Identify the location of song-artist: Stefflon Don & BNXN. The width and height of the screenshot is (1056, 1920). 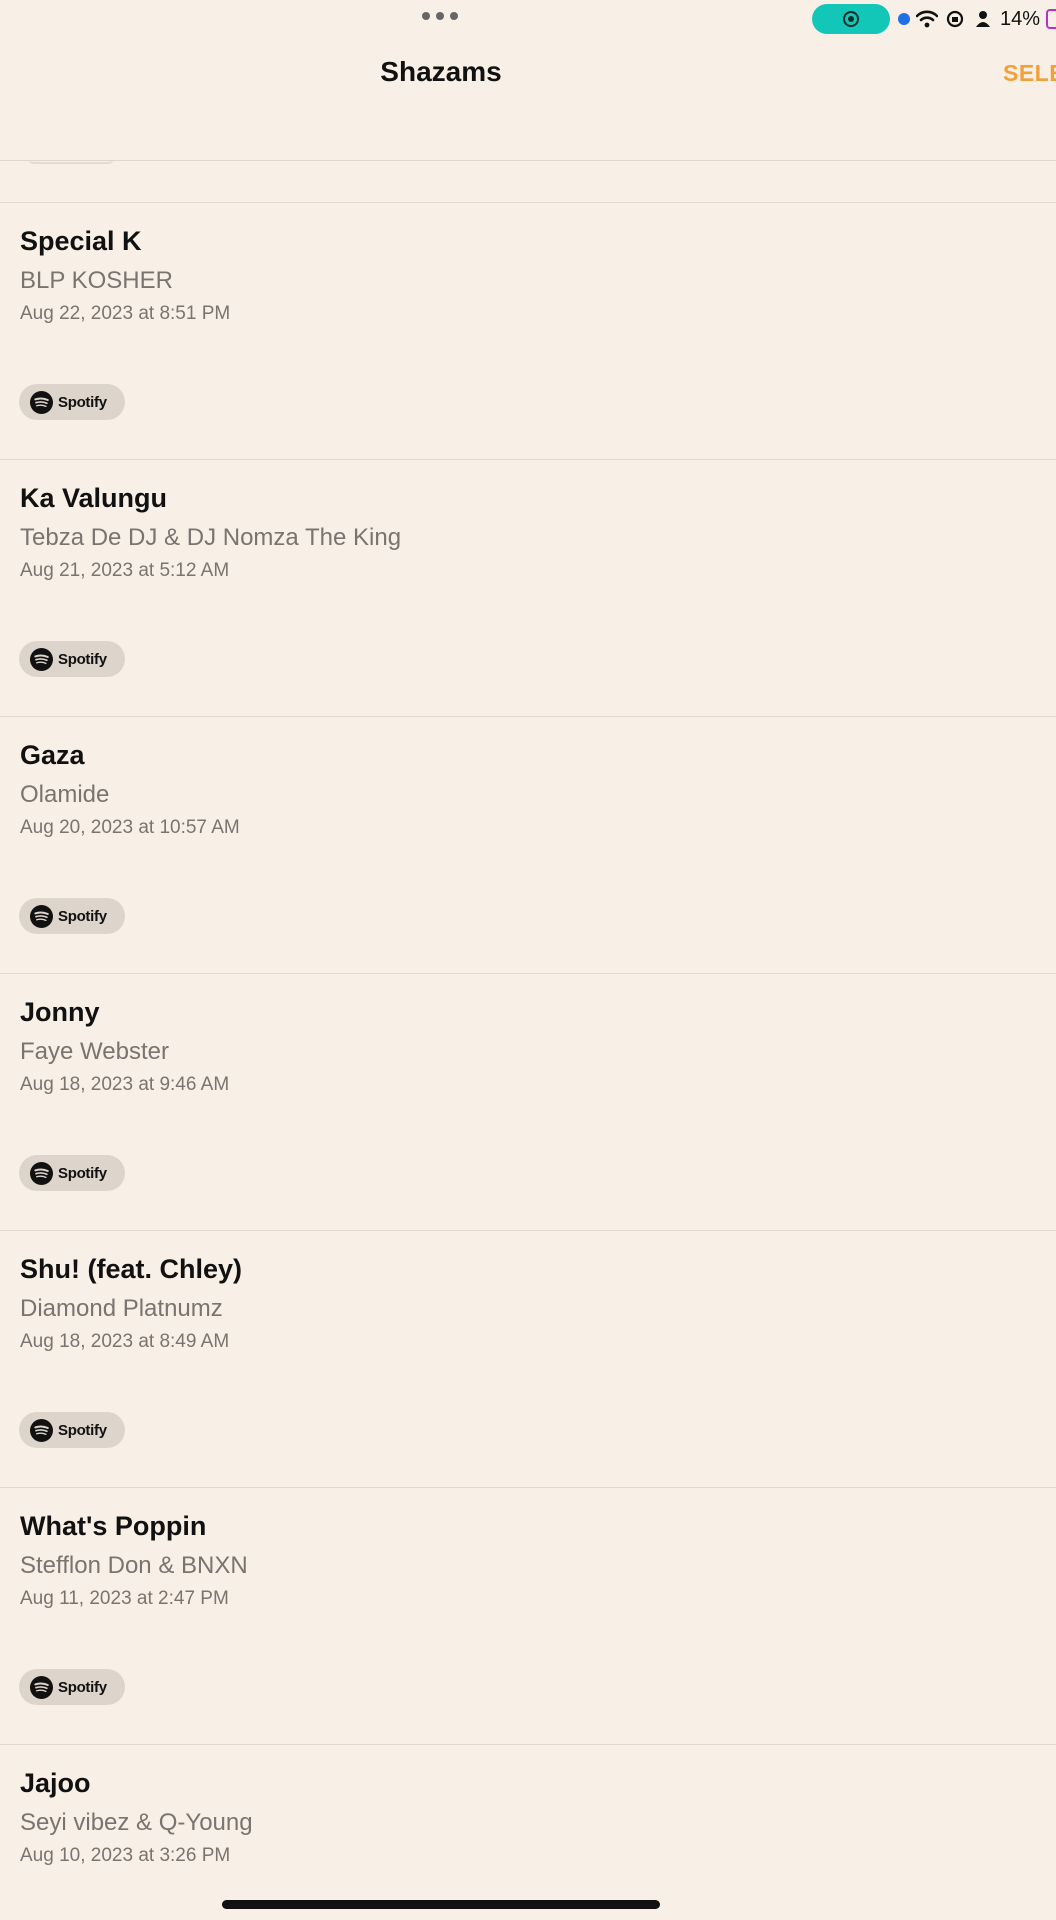
(134, 1565).